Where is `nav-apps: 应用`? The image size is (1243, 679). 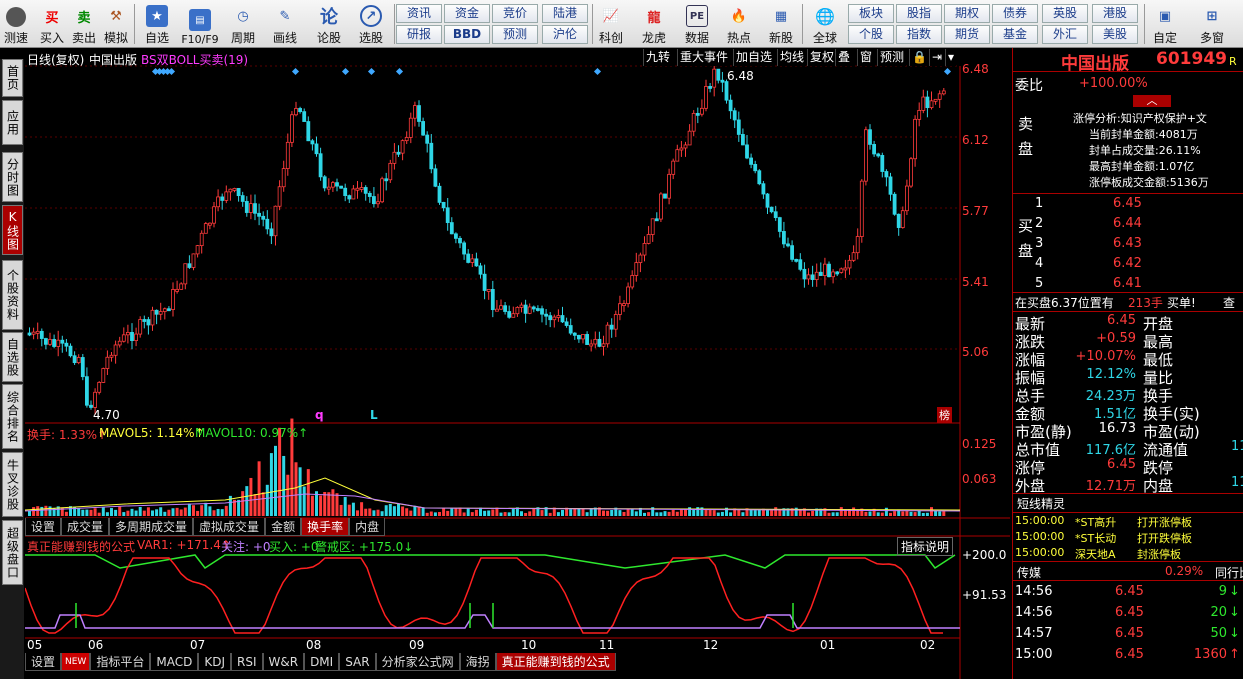 nav-apps: 应用 is located at coordinates (12, 122).